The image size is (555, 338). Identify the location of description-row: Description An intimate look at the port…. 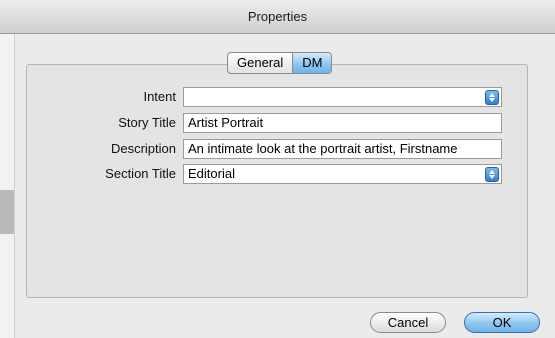
(277, 149).